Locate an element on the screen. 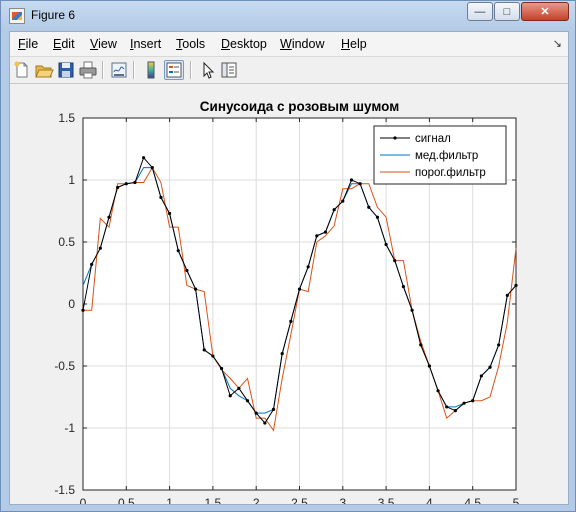 The height and width of the screenshot is (512, 576). dock-figure-icon: ↘ is located at coordinates (557, 43).